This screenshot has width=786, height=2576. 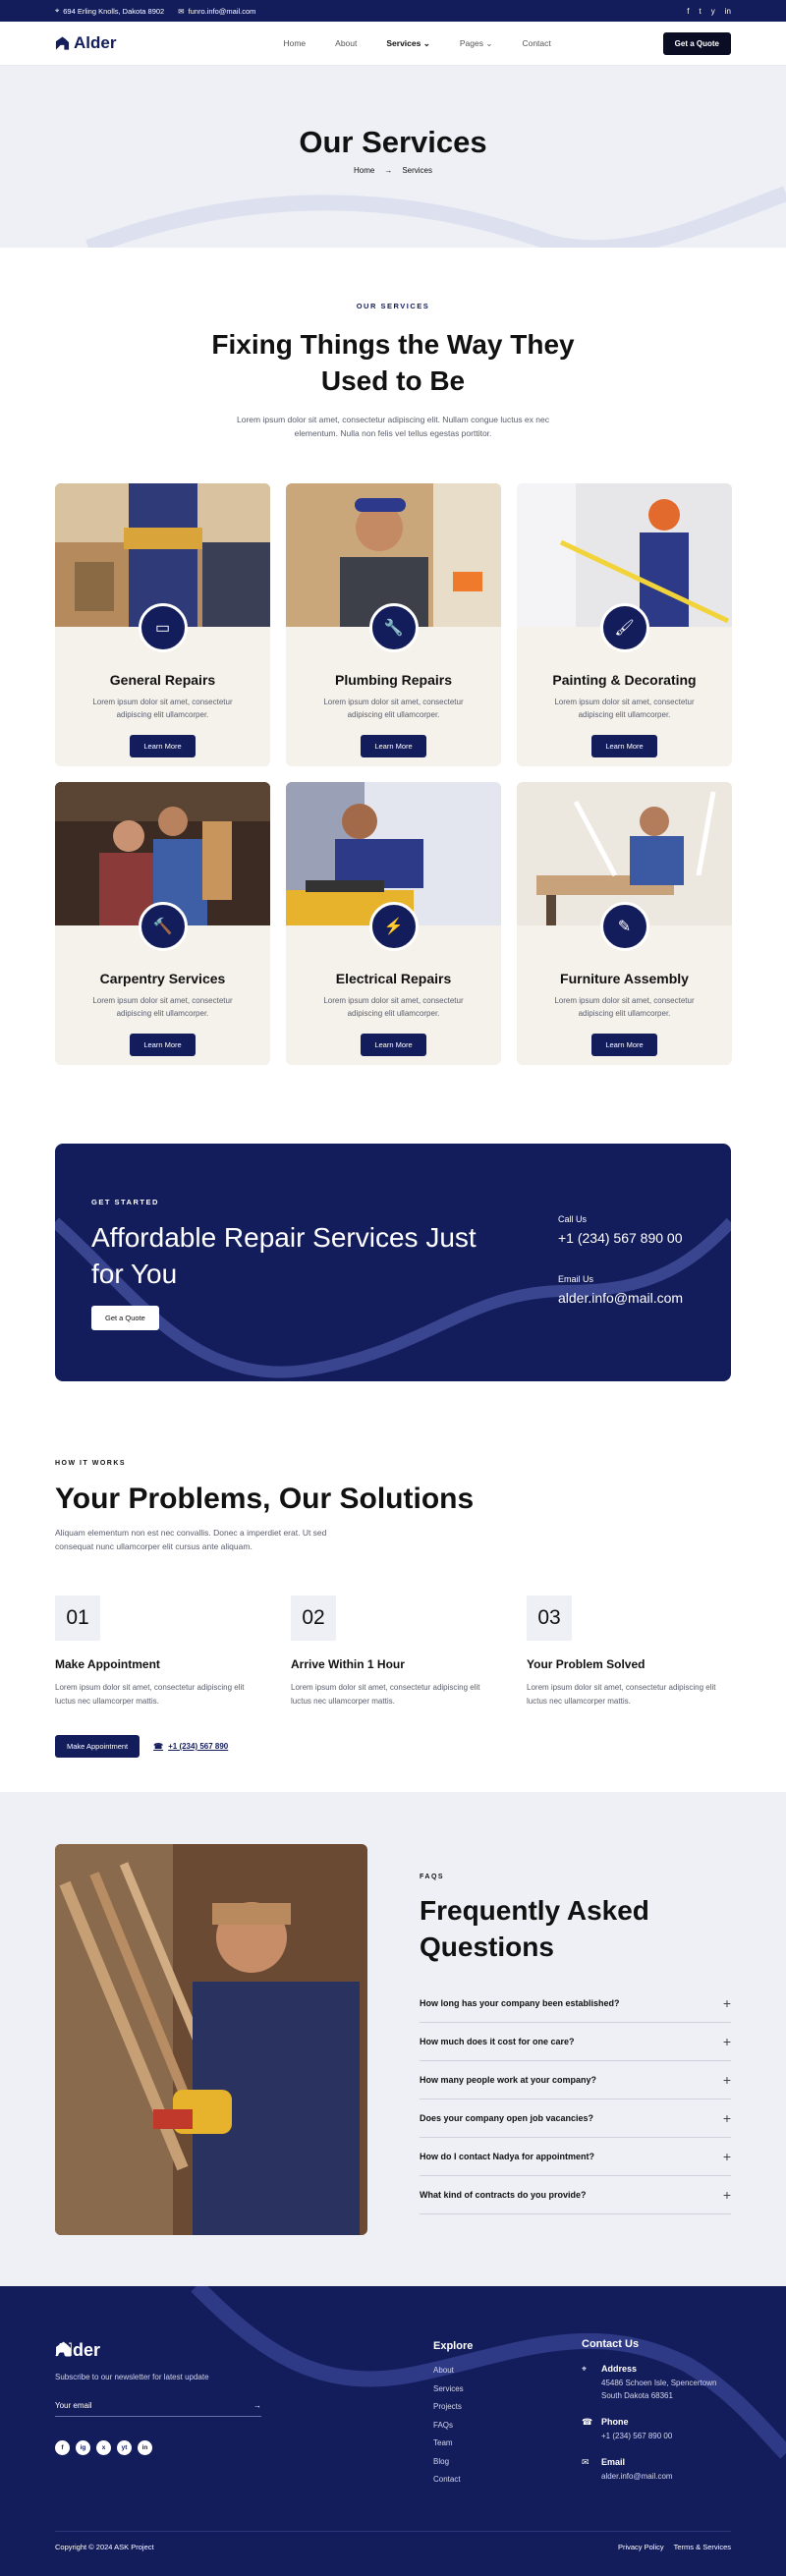 What do you see at coordinates (158, 2350) in the screenshot?
I see `footer-logo: Alder` at bounding box center [158, 2350].